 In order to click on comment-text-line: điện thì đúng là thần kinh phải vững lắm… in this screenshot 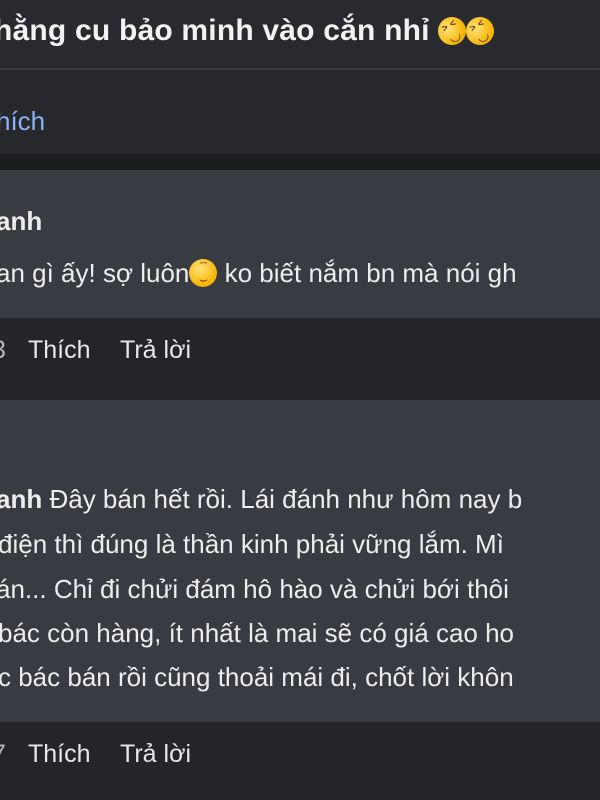, I will do `click(252, 544)`.